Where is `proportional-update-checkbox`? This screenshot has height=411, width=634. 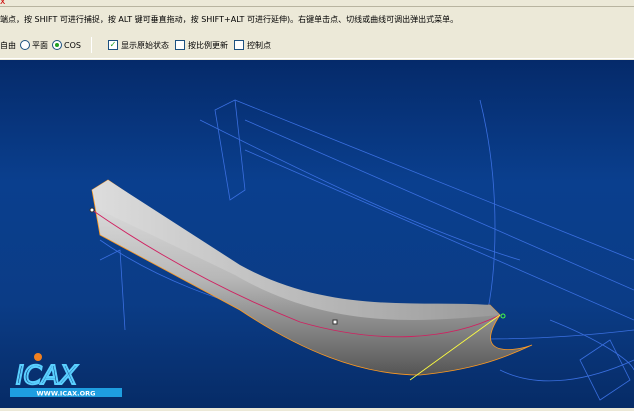 proportional-update-checkbox is located at coordinates (179, 45).